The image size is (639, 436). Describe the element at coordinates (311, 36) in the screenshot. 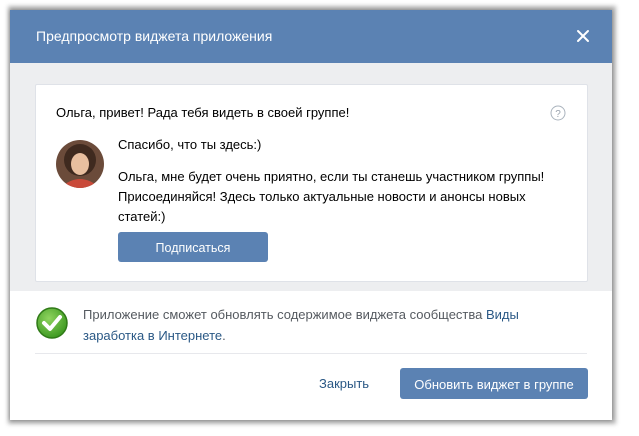

I see `dialog-header: Предпросмотр виджета приложения` at that location.